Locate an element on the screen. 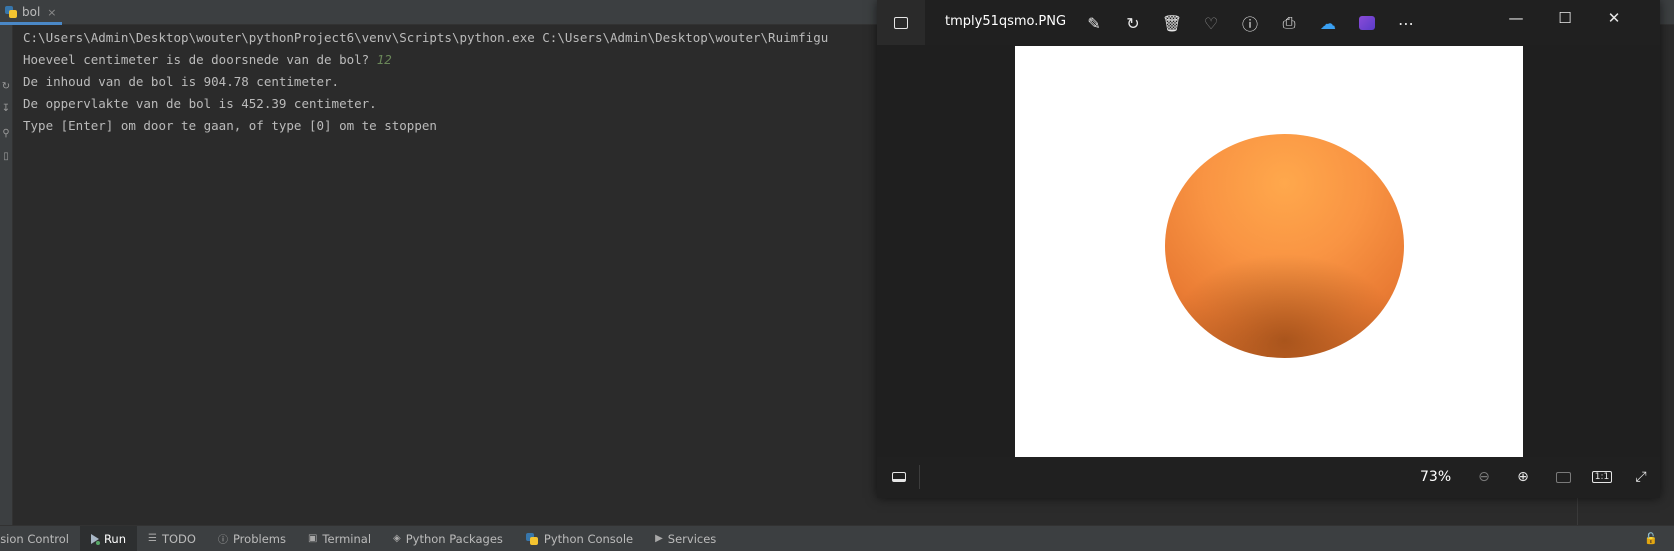 This screenshot has width=1674, height=551. favorite-icon: ♡ is located at coordinates (1211, 23).